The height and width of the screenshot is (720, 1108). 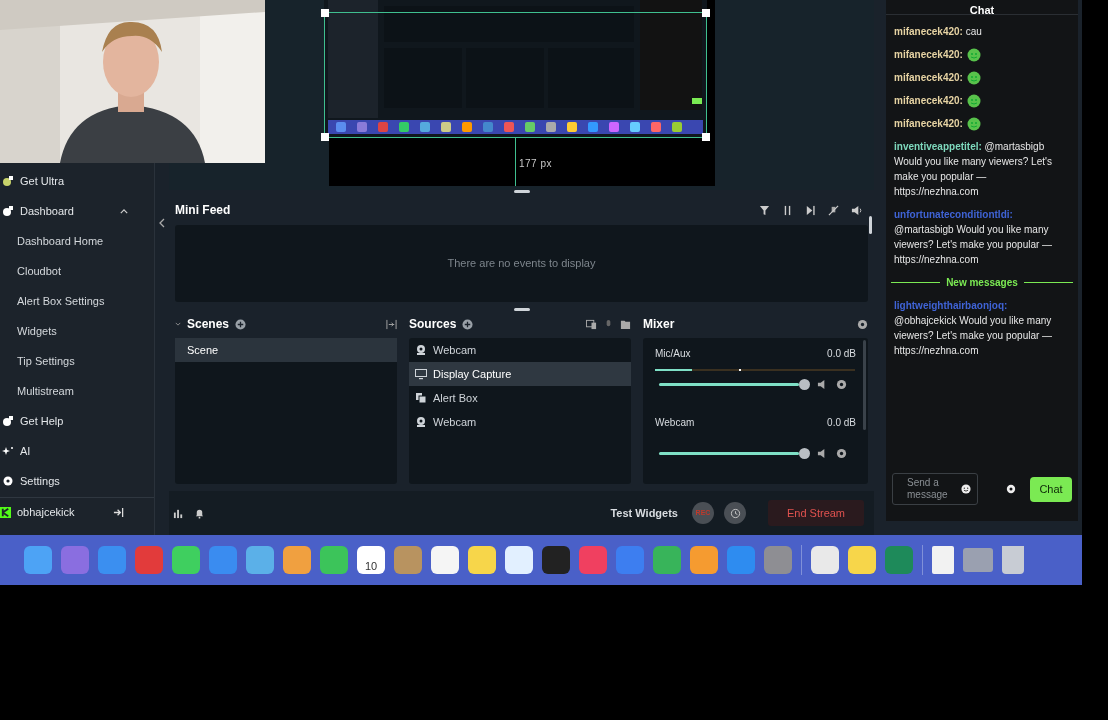 What do you see at coordinates (124, 211) in the screenshot?
I see `chevron-up-icon` at bounding box center [124, 211].